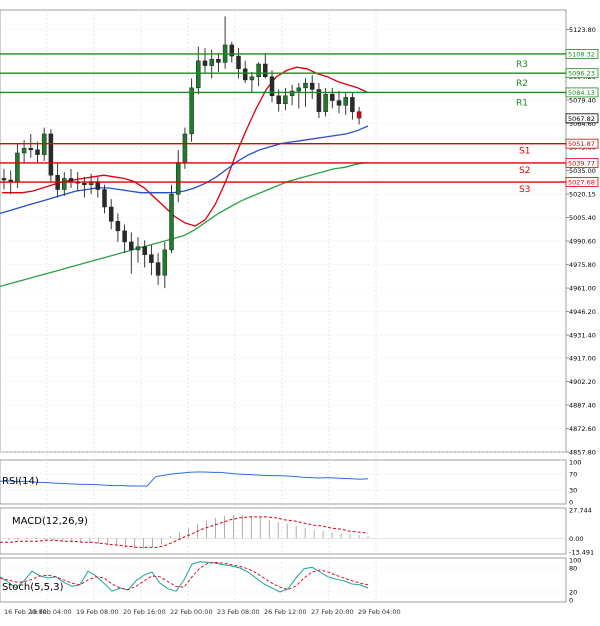  Describe the element at coordinates (581, 54) in the screenshot. I see `level-value-label: 5108.32` at that location.